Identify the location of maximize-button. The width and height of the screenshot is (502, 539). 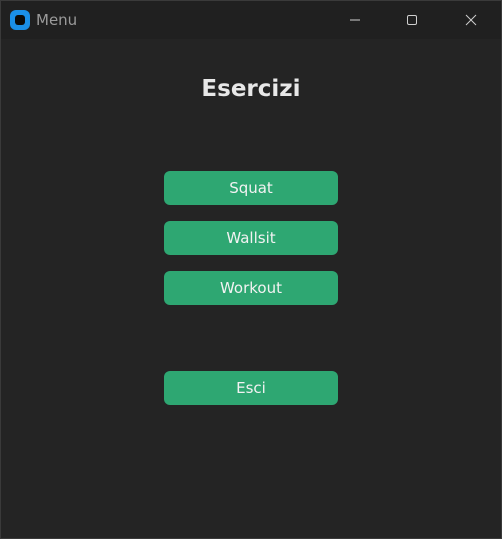
(412, 20).